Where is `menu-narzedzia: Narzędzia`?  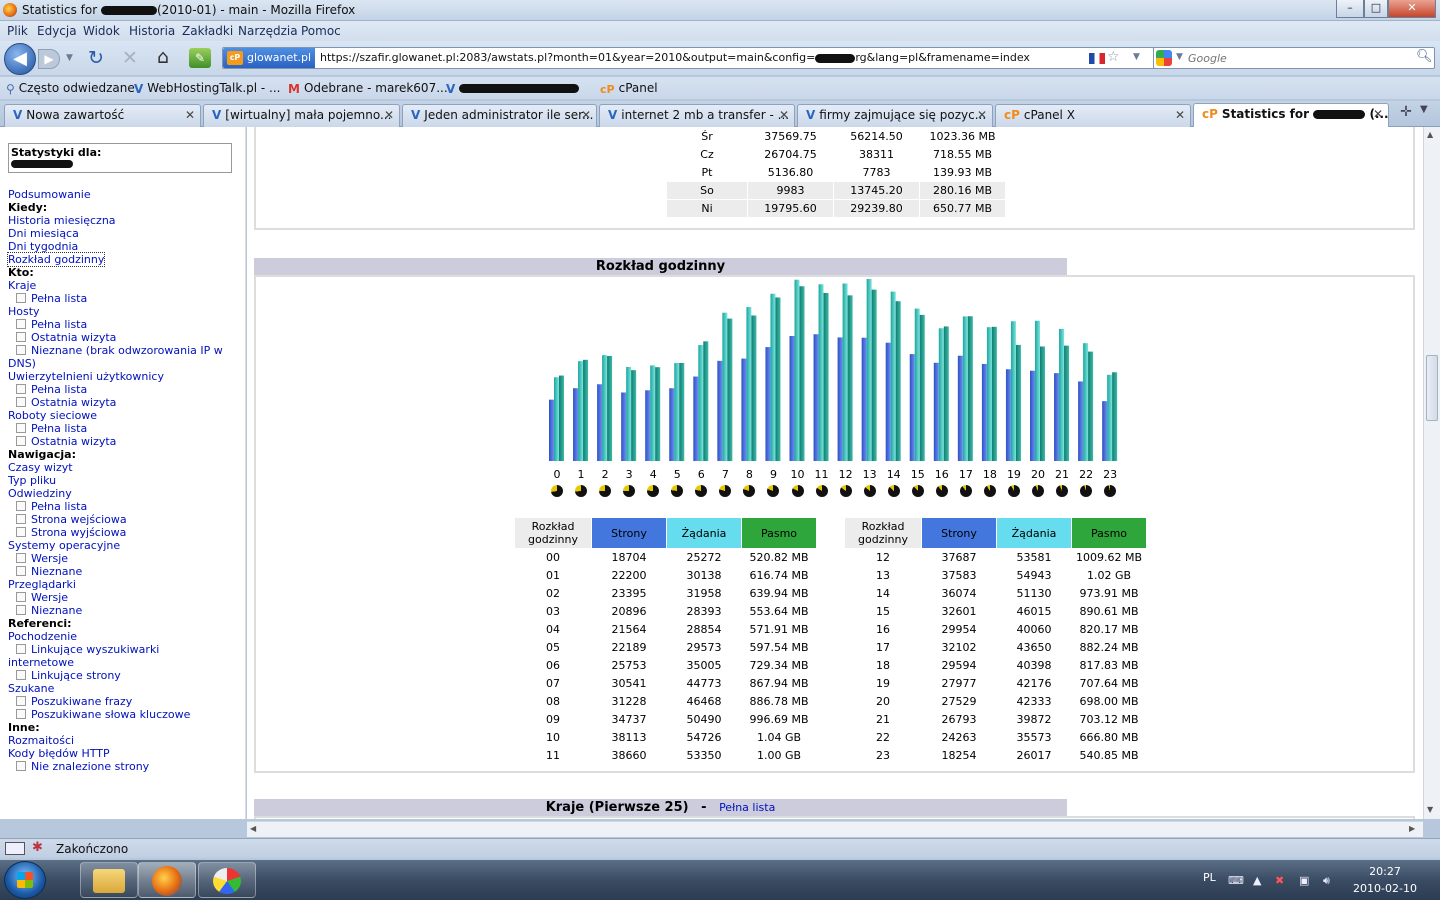
menu-narzedzia: Narzędzia is located at coordinates (268, 31).